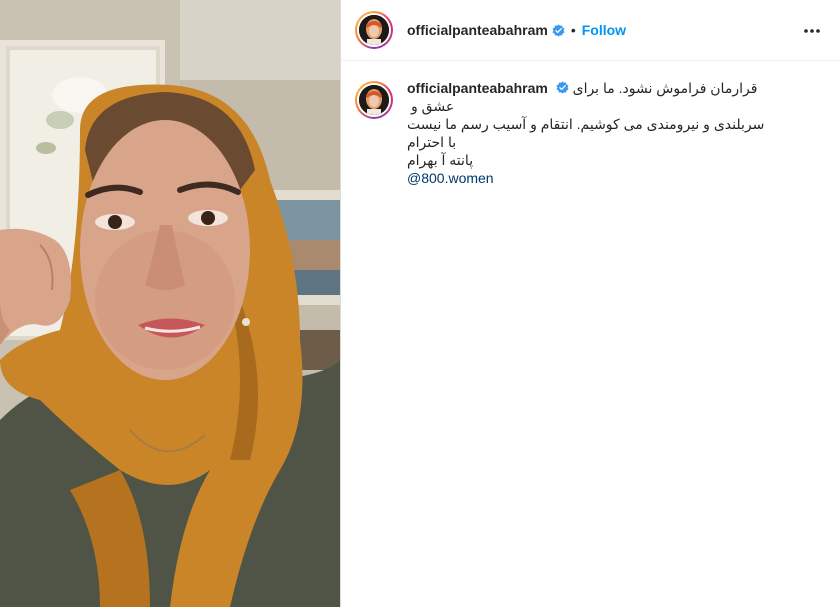 The height and width of the screenshot is (607, 839). Describe the element at coordinates (432, 142) in the screenshot. I see `caption-line-3: با احترام` at that location.